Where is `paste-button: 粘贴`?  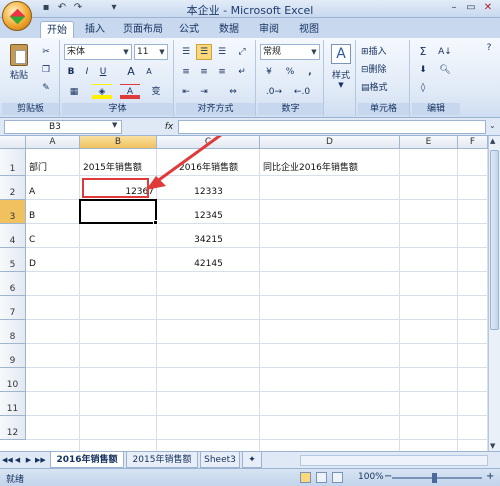
paste-button: 粘贴 is located at coordinates (19, 65).